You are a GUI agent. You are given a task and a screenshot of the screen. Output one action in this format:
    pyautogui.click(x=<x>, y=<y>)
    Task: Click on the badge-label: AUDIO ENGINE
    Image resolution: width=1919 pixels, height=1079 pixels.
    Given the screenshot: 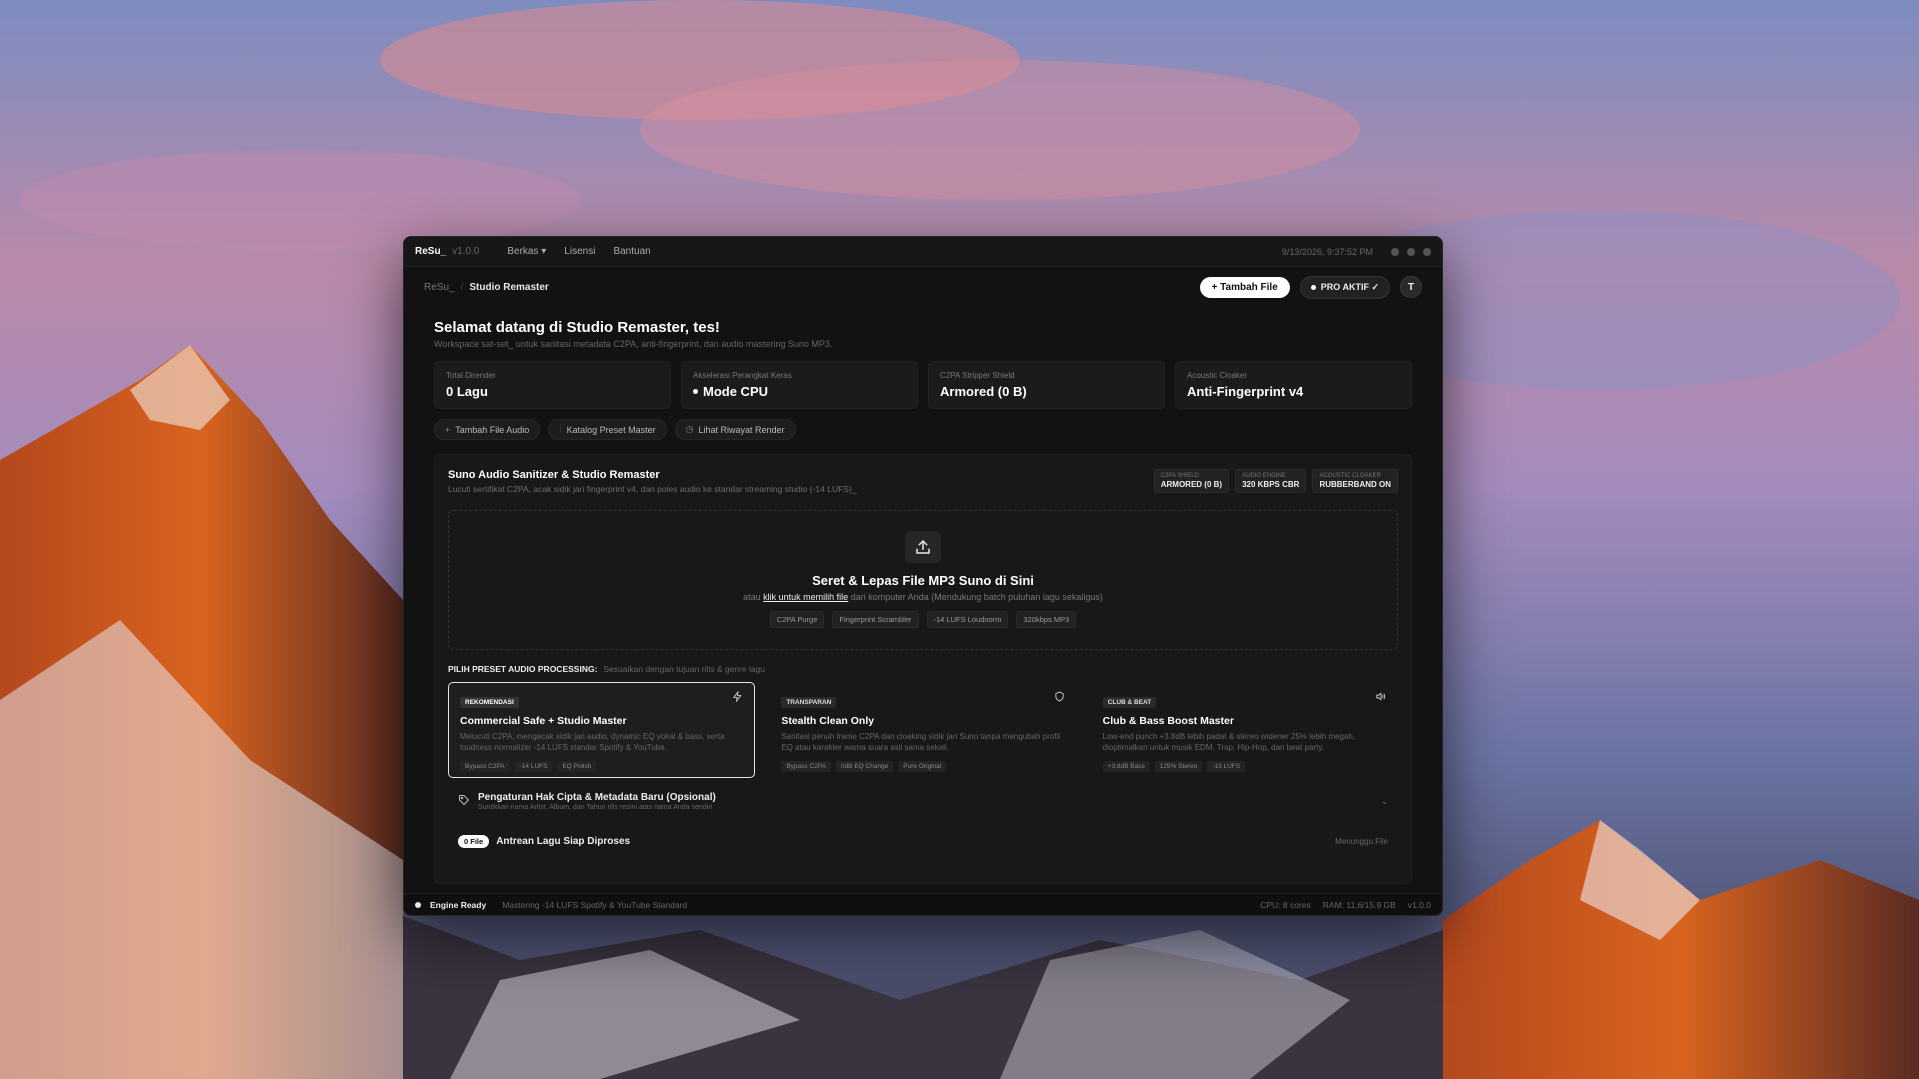 What is the action you would take?
    pyautogui.click(x=1264, y=476)
    